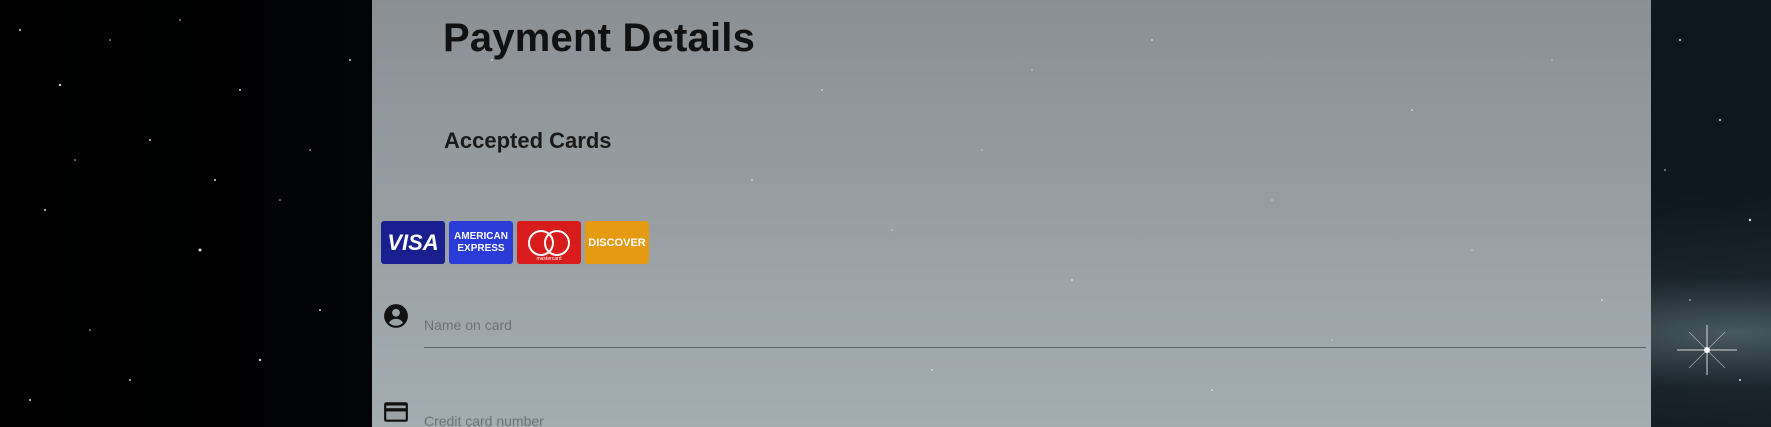 The width and height of the screenshot is (1771, 427). I want to click on amex-label-line2: EXPRESS, so click(481, 248).